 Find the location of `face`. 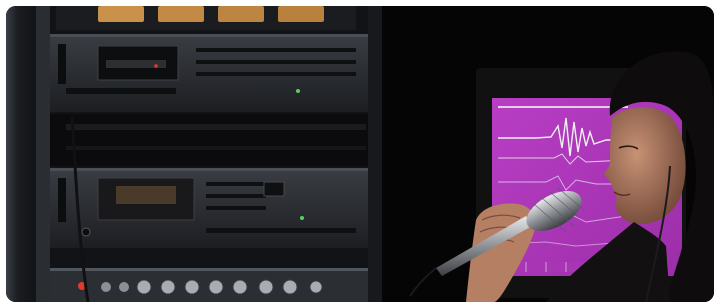

face is located at coordinates (645, 165).